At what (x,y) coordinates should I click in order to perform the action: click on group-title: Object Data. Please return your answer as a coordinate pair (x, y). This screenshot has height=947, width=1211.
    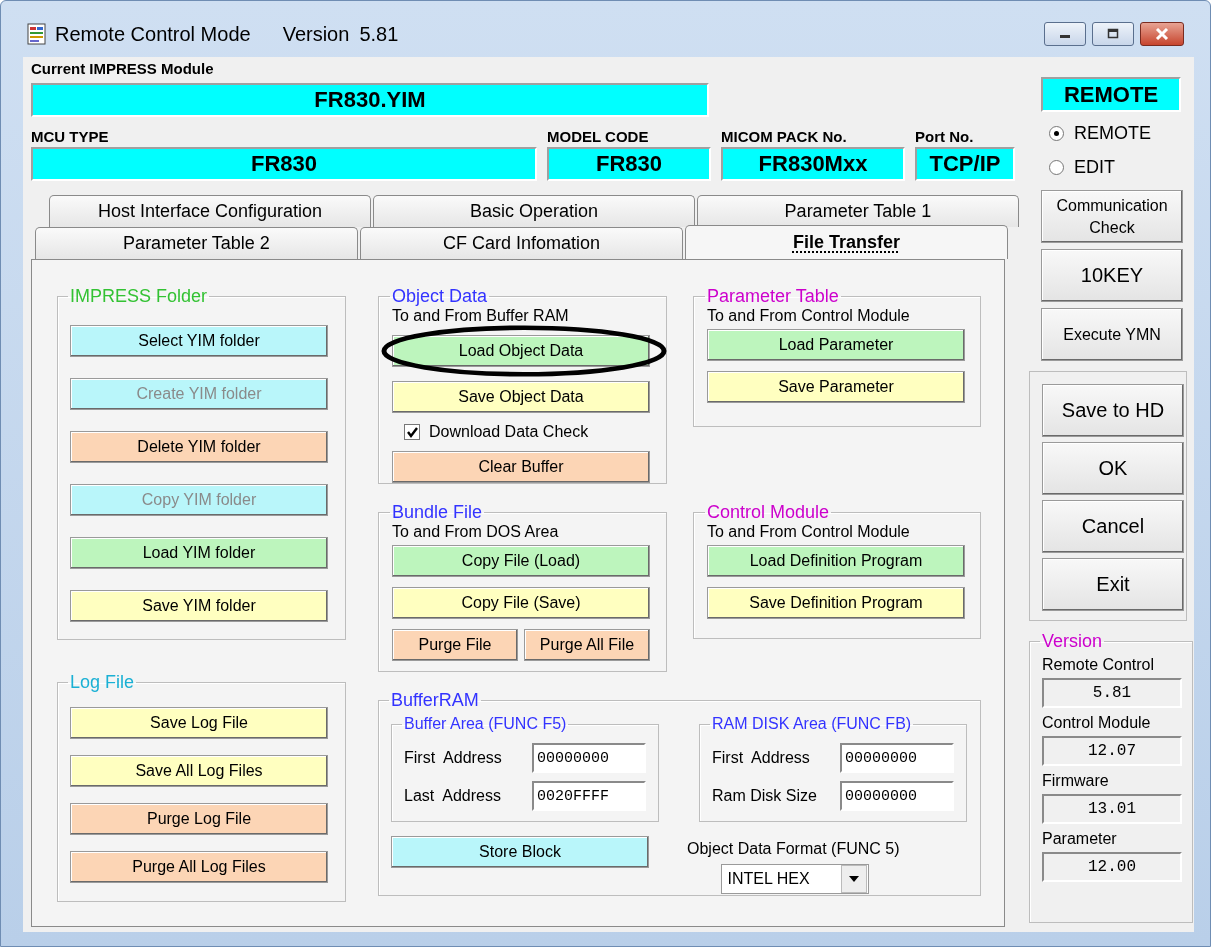
    Looking at the image, I should click on (440, 296).